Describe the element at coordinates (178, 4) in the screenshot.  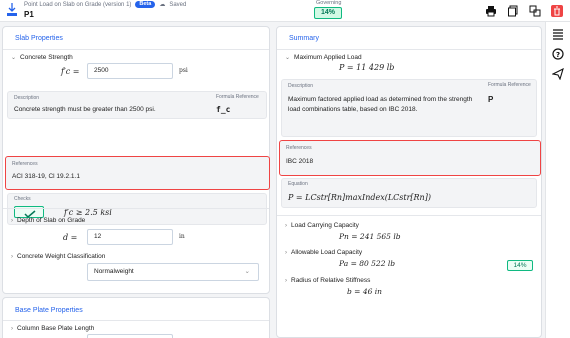
I see `saved-status: Saved` at that location.